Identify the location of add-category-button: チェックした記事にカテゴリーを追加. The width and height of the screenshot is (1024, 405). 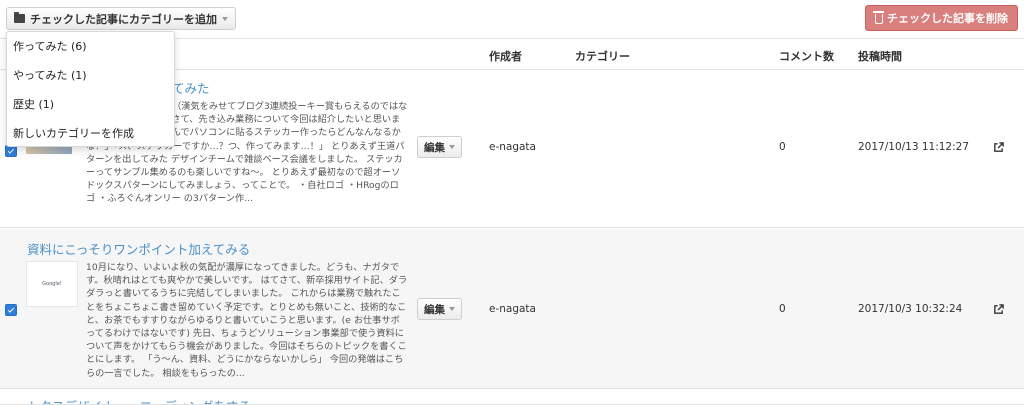
(121, 18).